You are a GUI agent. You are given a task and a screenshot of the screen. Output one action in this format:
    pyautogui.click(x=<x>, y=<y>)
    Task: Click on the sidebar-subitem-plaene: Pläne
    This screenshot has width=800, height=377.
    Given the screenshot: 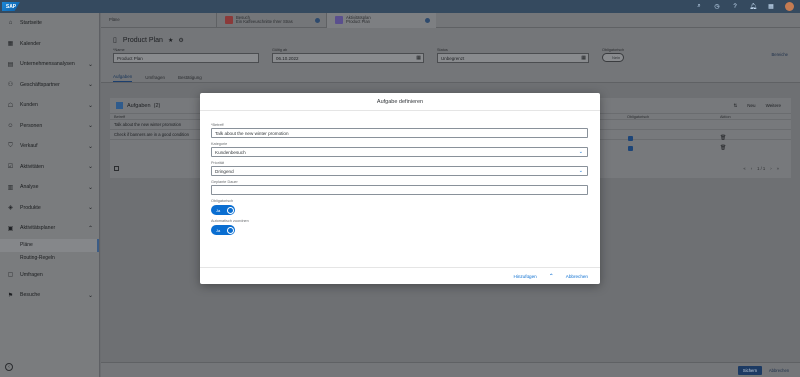 What is the action you would take?
    pyautogui.click(x=49, y=245)
    